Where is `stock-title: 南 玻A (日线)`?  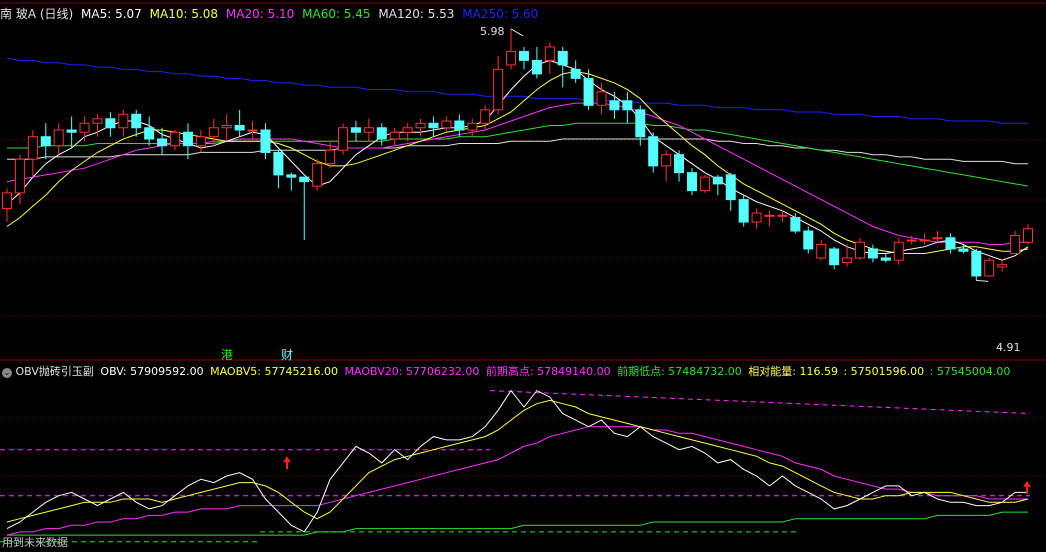
stock-title: 南 玻A (日线) is located at coordinates (37, 14).